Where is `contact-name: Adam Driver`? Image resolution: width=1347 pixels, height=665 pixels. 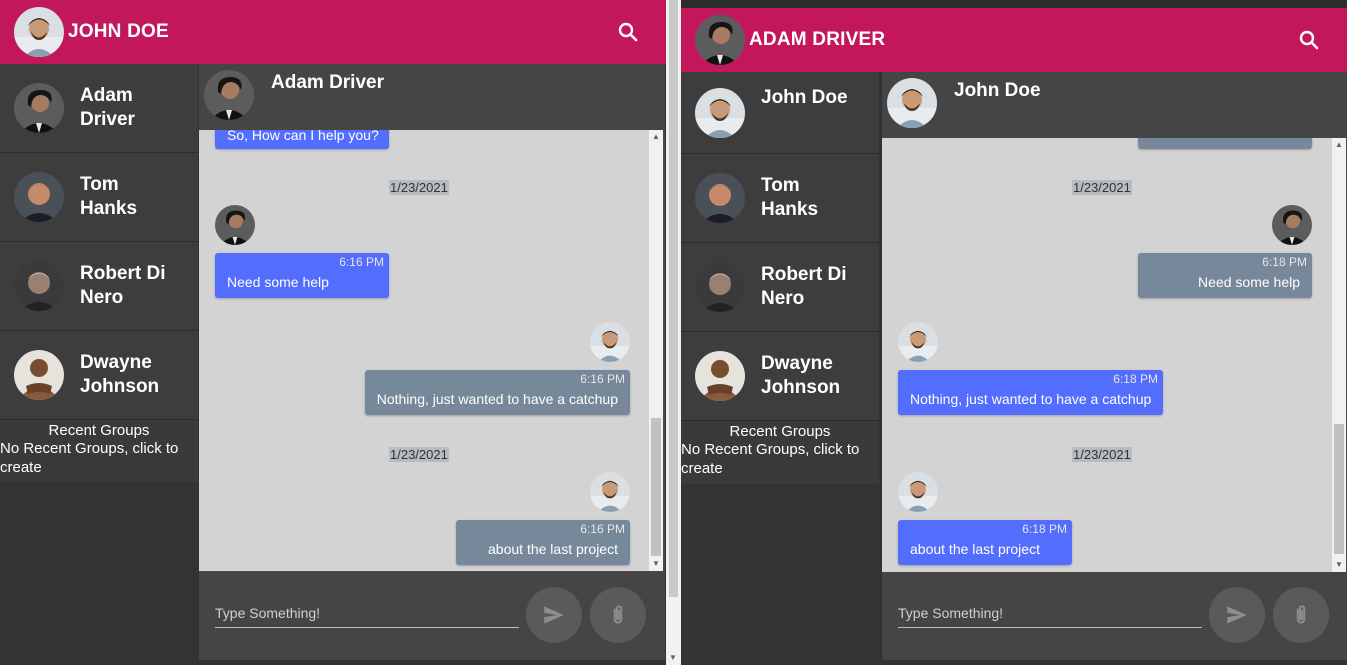
contact-name: Adam Driver is located at coordinates (107, 107).